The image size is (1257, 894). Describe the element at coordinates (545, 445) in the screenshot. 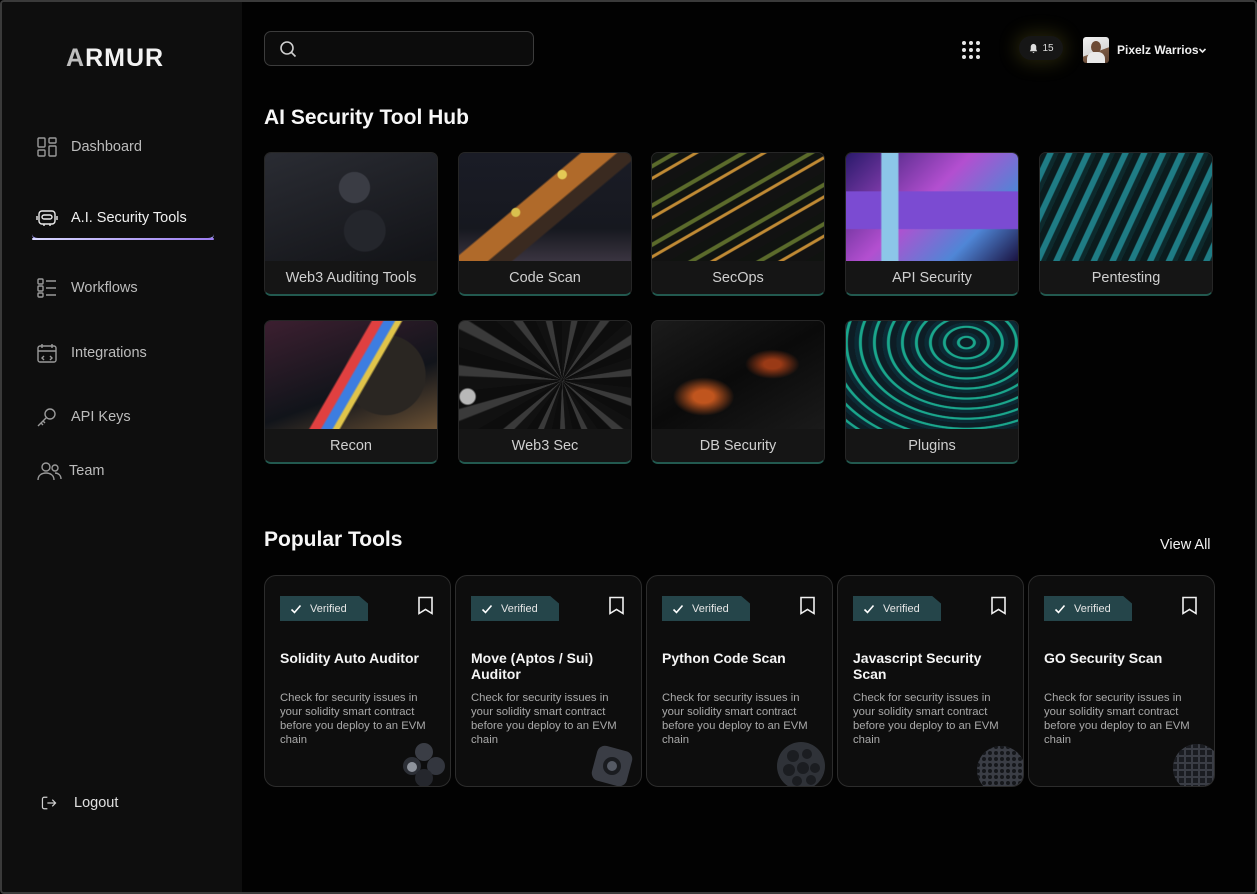

I see `tile-label: Web3 Sec` at that location.